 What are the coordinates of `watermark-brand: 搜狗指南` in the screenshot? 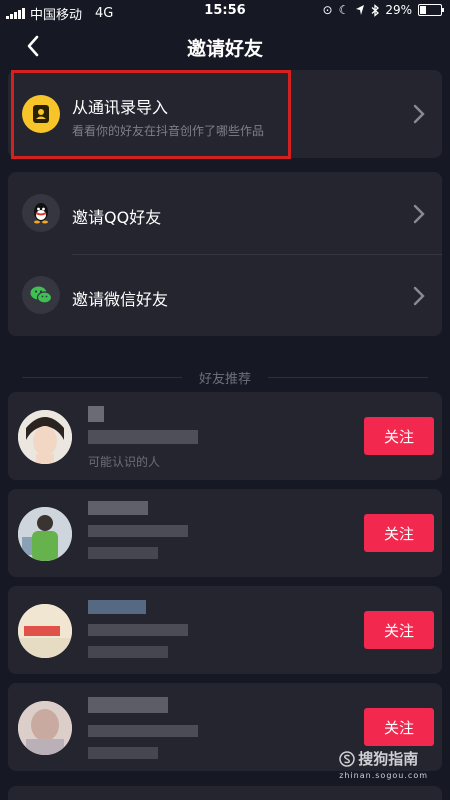 It's located at (388, 759).